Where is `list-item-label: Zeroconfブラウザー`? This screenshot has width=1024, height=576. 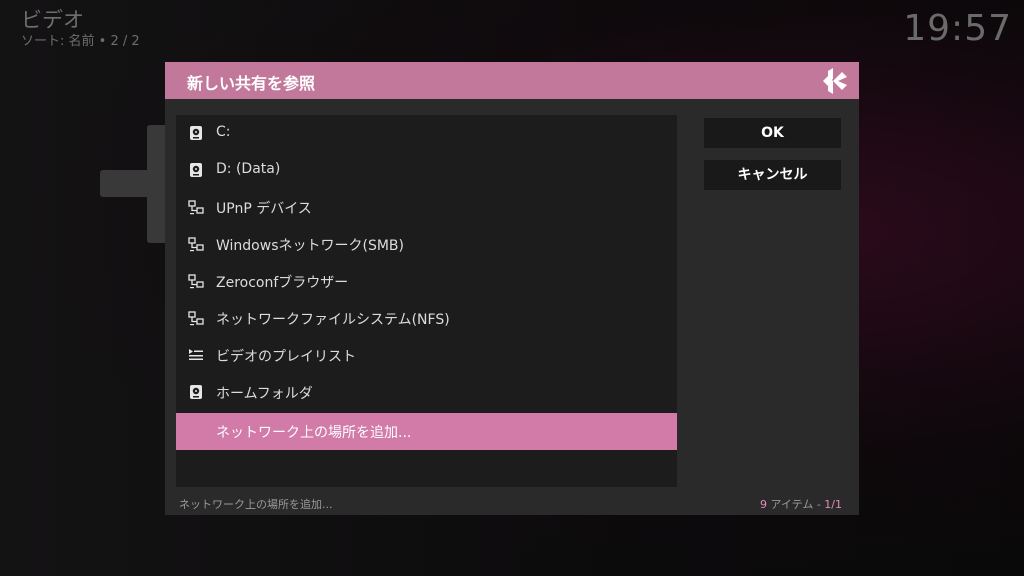
list-item-label: Zeroconfブラウザー is located at coordinates (282, 283).